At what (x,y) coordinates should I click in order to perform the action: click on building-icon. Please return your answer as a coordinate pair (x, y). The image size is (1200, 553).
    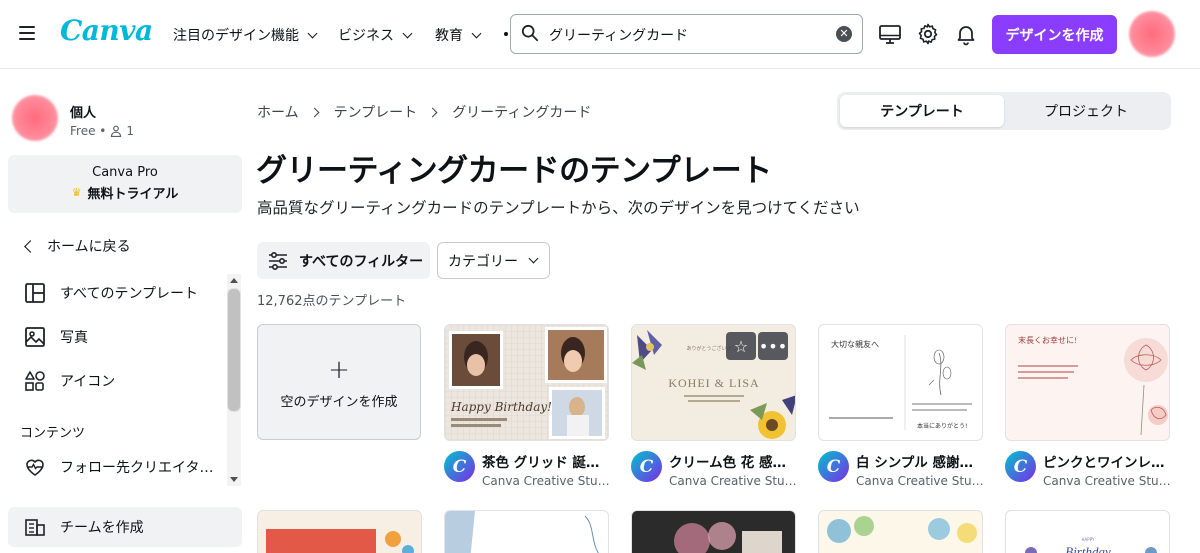
    Looking at the image, I should click on (35, 527).